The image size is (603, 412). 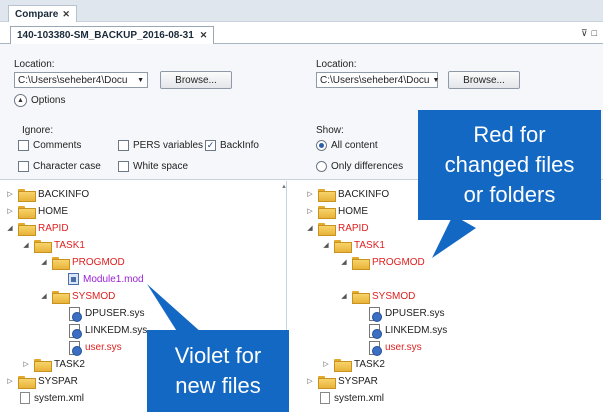 I want to click on red-callout: Red for changed files or folders, so click(x=509, y=165).